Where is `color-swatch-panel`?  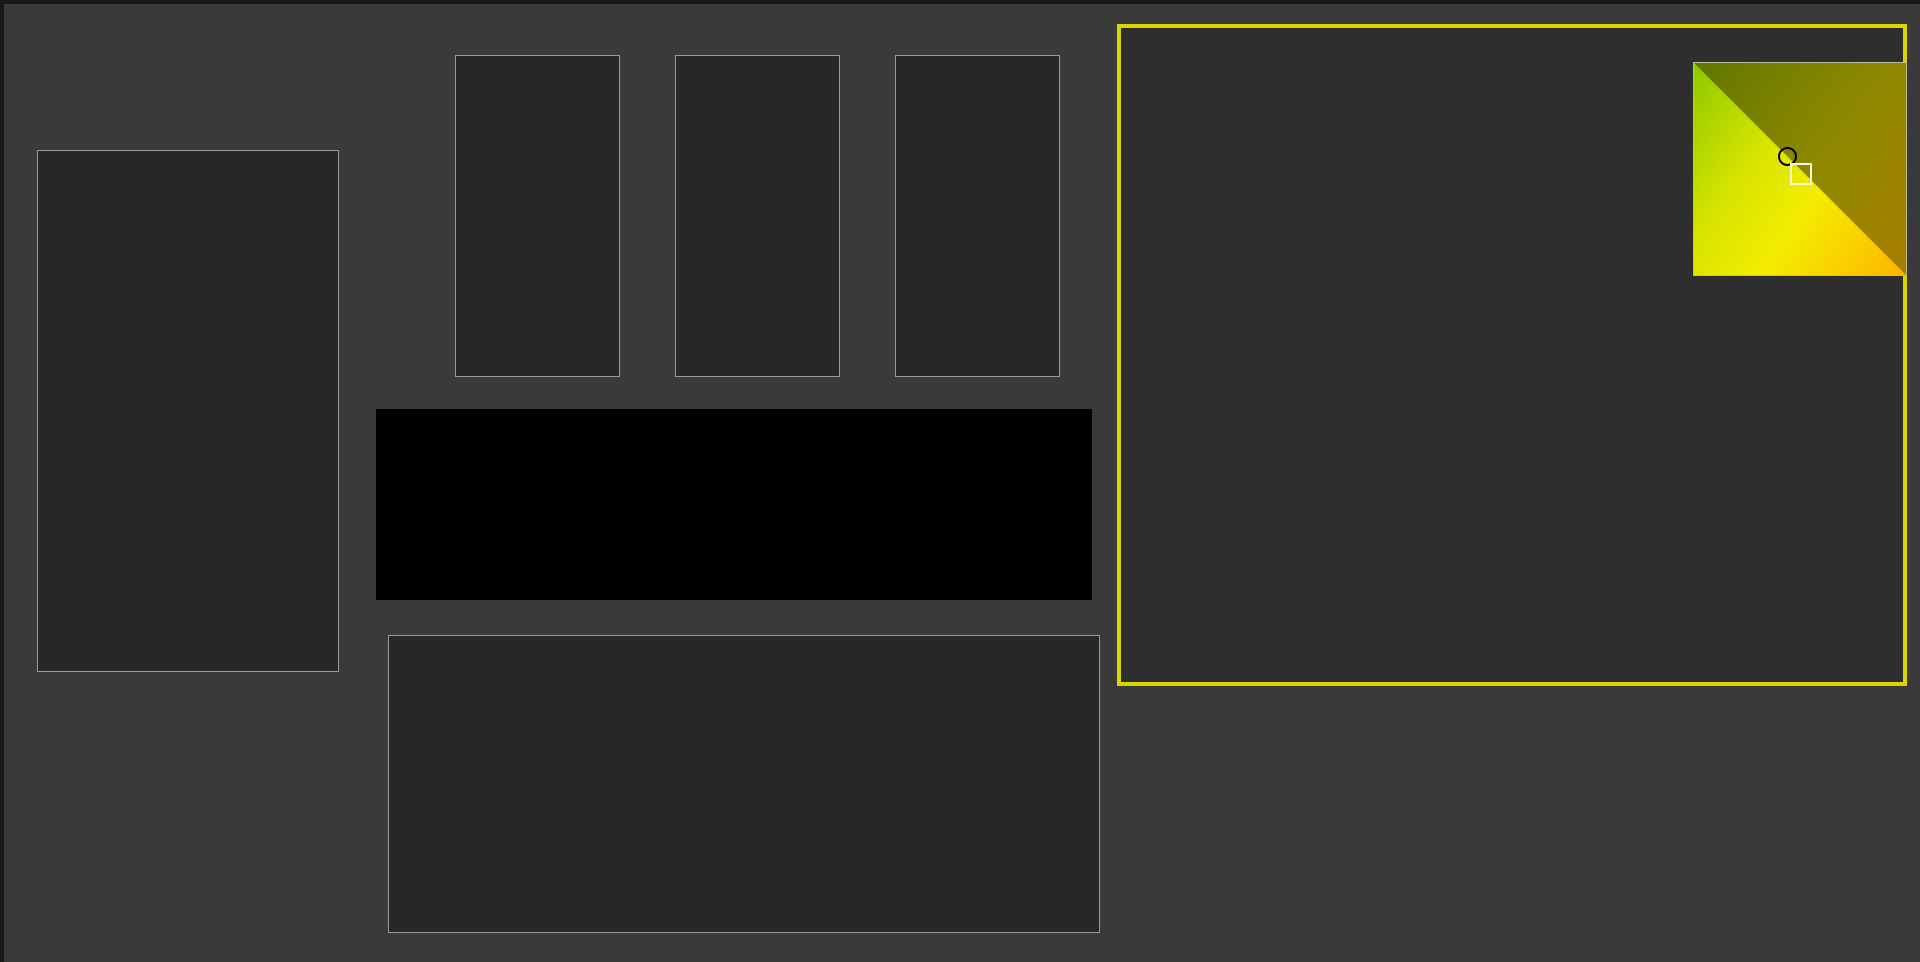
color-swatch-panel is located at coordinates (734, 504).